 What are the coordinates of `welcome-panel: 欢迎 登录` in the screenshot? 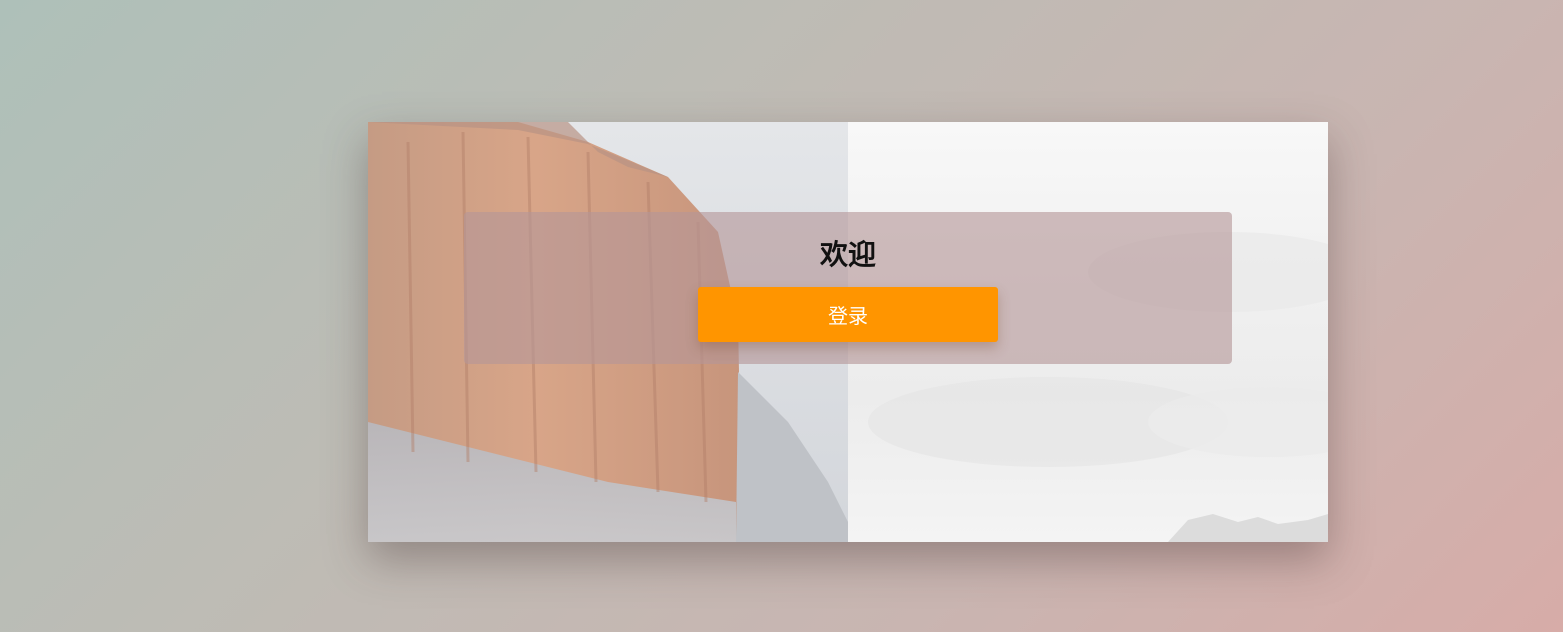 It's located at (848, 288).